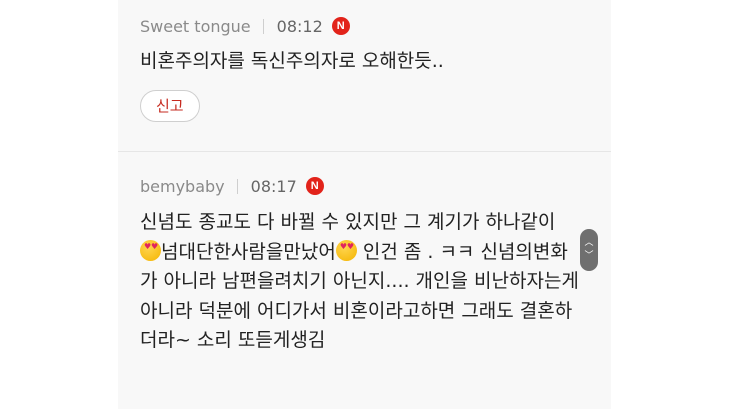 The image size is (730, 409). Describe the element at coordinates (170, 106) in the screenshot. I see `report-button: 신고` at that location.